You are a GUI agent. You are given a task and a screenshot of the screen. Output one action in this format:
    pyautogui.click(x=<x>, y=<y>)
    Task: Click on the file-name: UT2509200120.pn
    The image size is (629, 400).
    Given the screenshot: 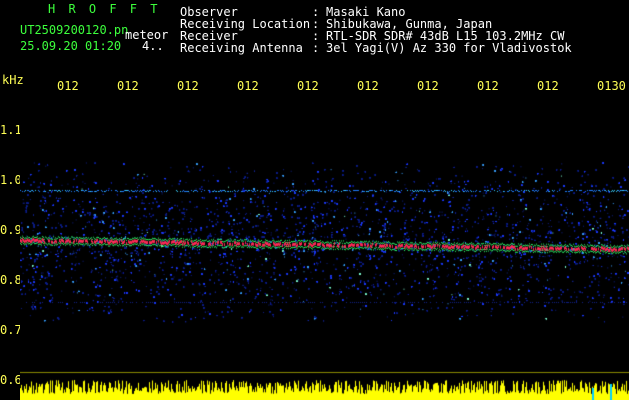 What is the action you would take?
    pyautogui.click(x=74, y=30)
    